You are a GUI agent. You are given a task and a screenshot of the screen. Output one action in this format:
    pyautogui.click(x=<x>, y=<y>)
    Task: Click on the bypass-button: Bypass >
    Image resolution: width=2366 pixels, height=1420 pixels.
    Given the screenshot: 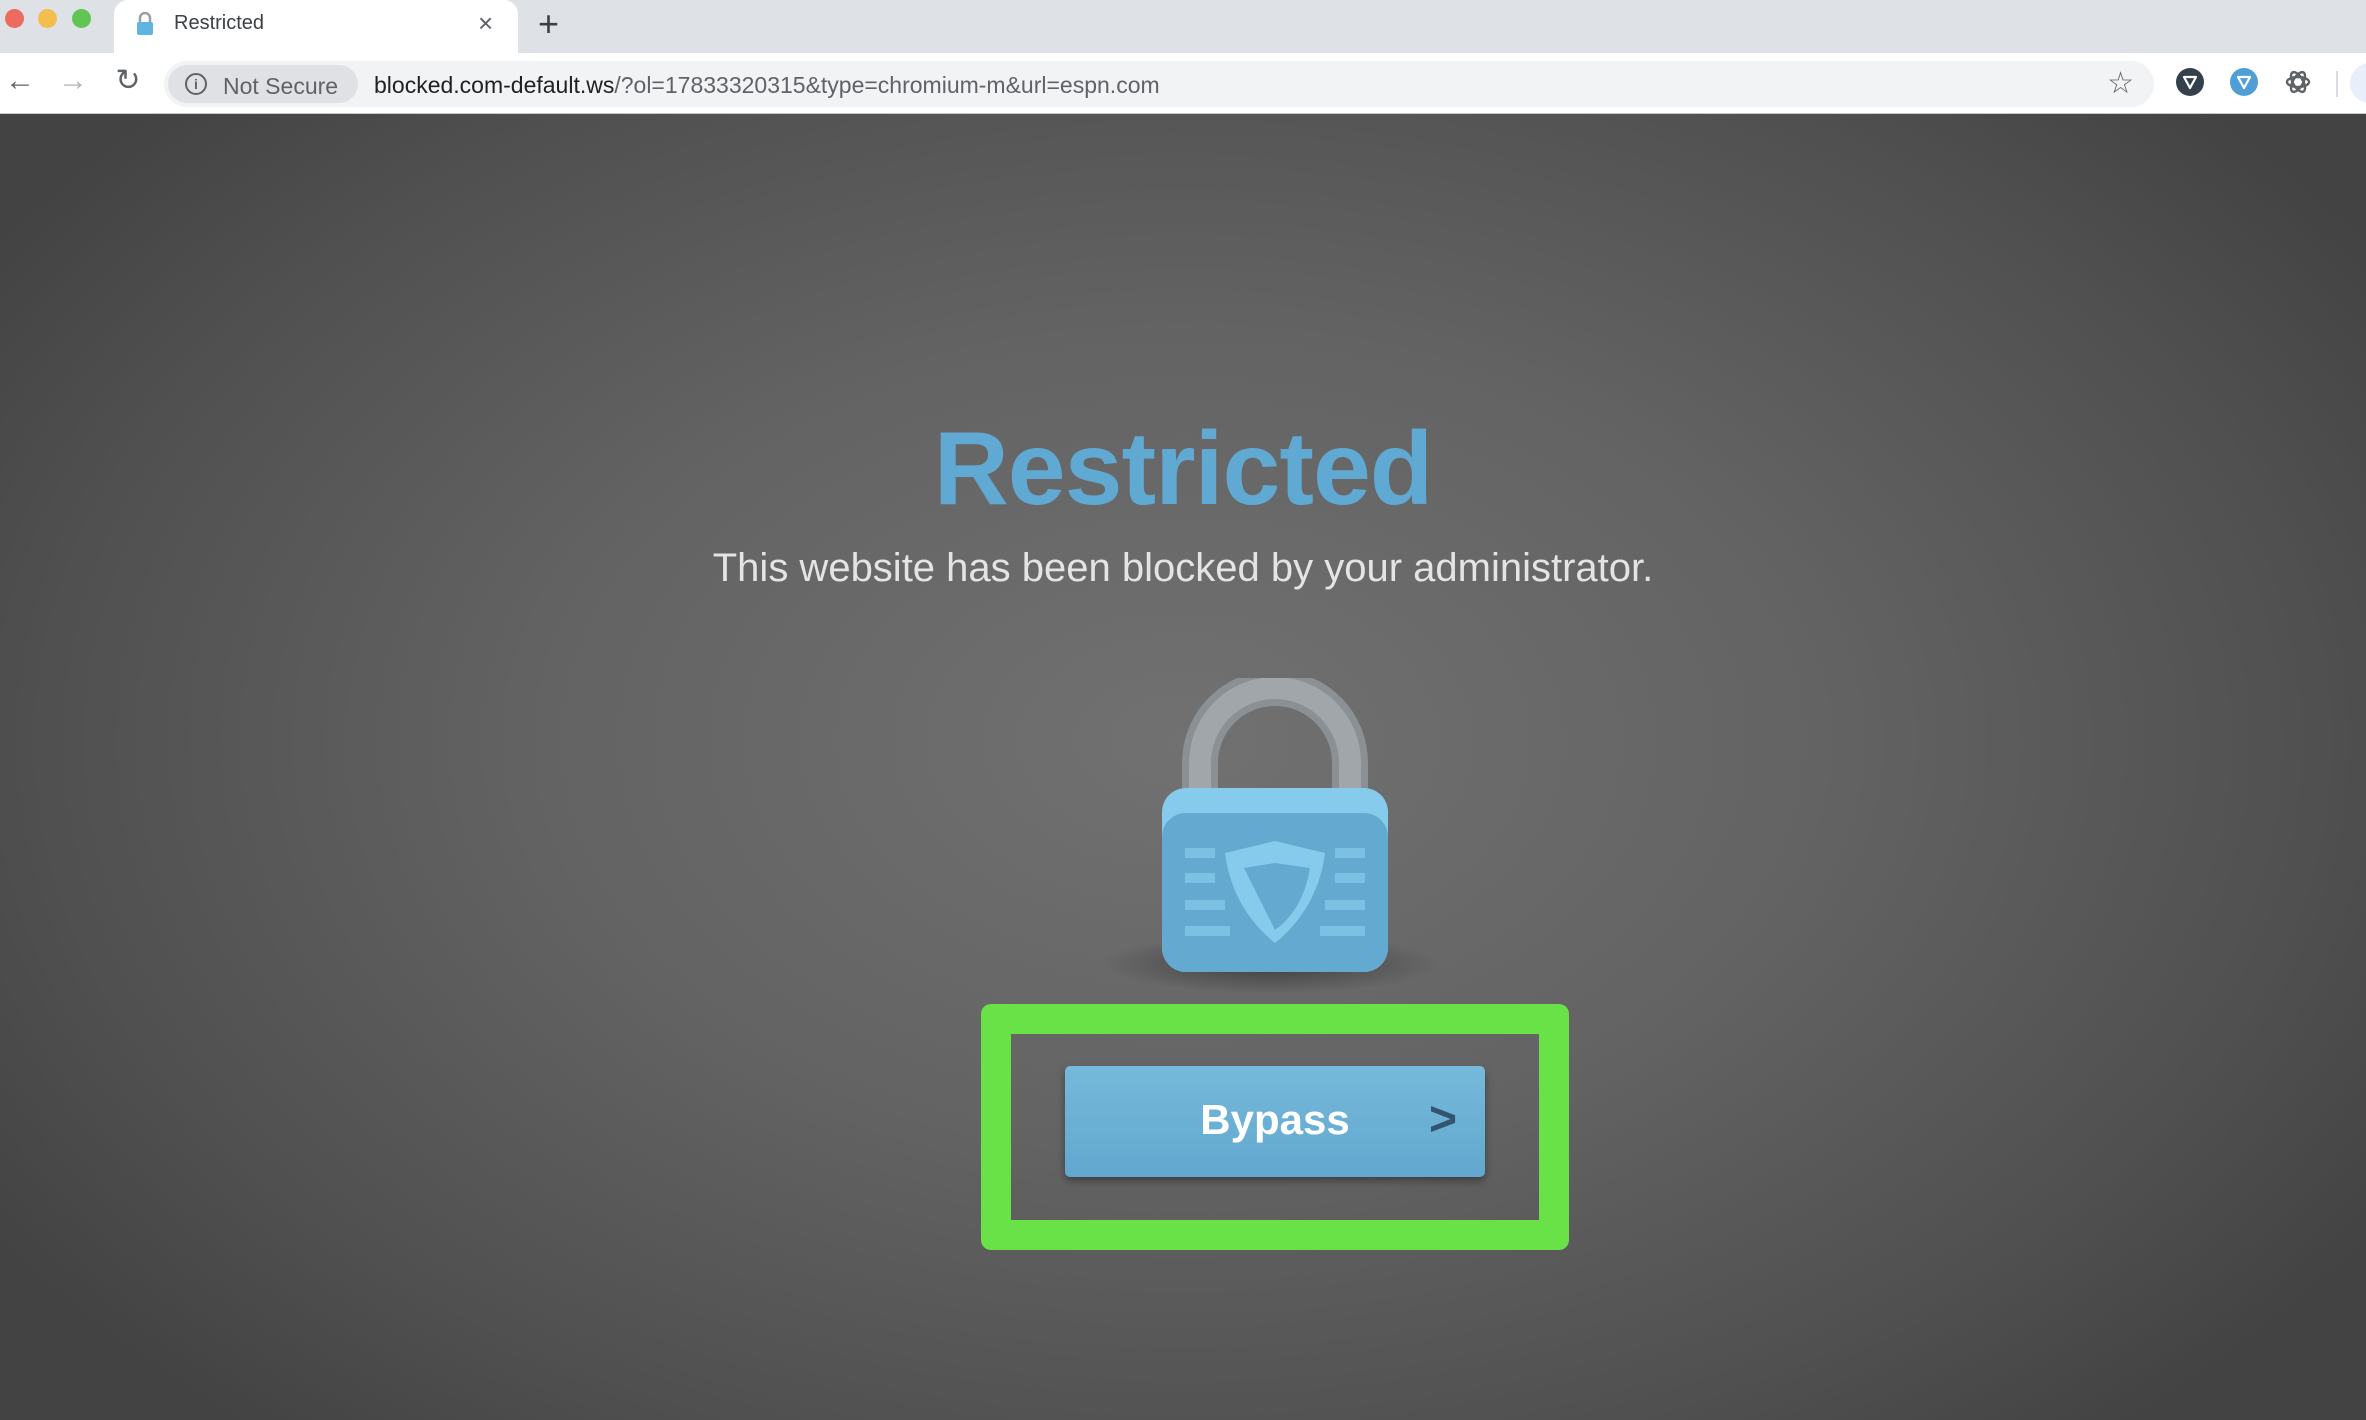 What is the action you would take?
    pyautogui.click(x=1275, y=1121)
    